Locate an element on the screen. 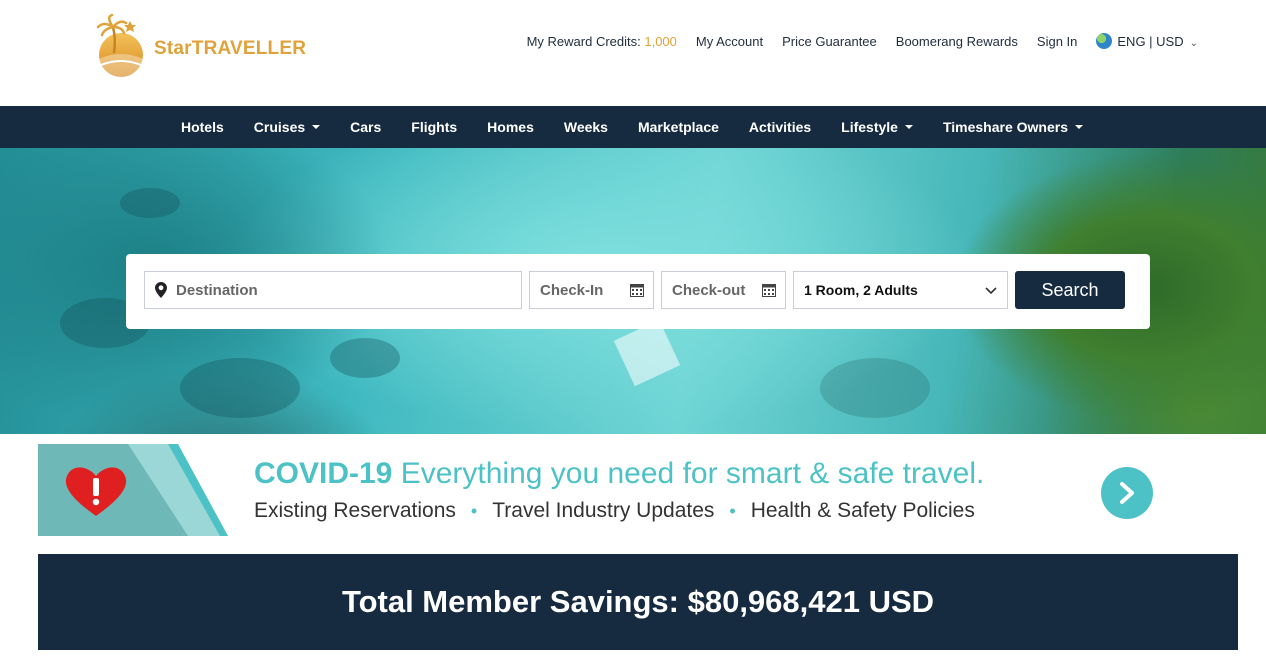 This screenshot has width=1266, height=661. boomerang-rewards-link: Boomerang Rewards is located at coordinates (957, 41).